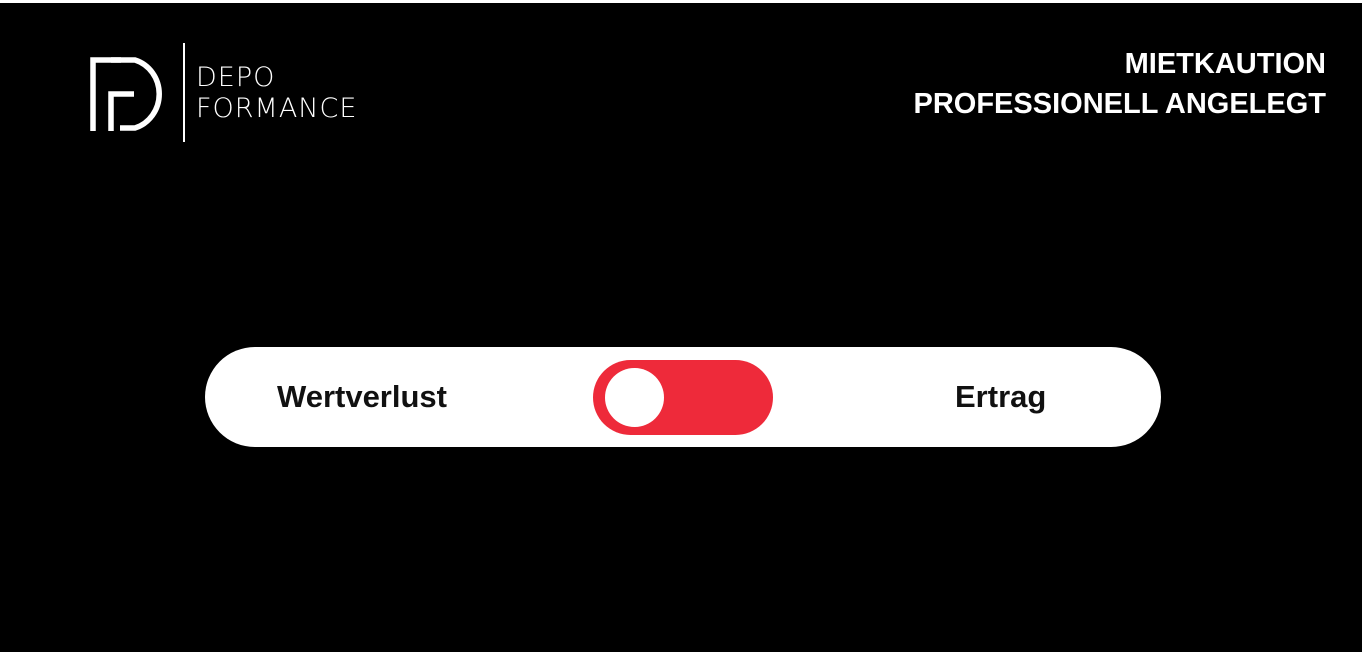 This screenshot has width=1362, height=652. I want to click on brand-logo: DEPO FORMANCE, so click(245, 94).